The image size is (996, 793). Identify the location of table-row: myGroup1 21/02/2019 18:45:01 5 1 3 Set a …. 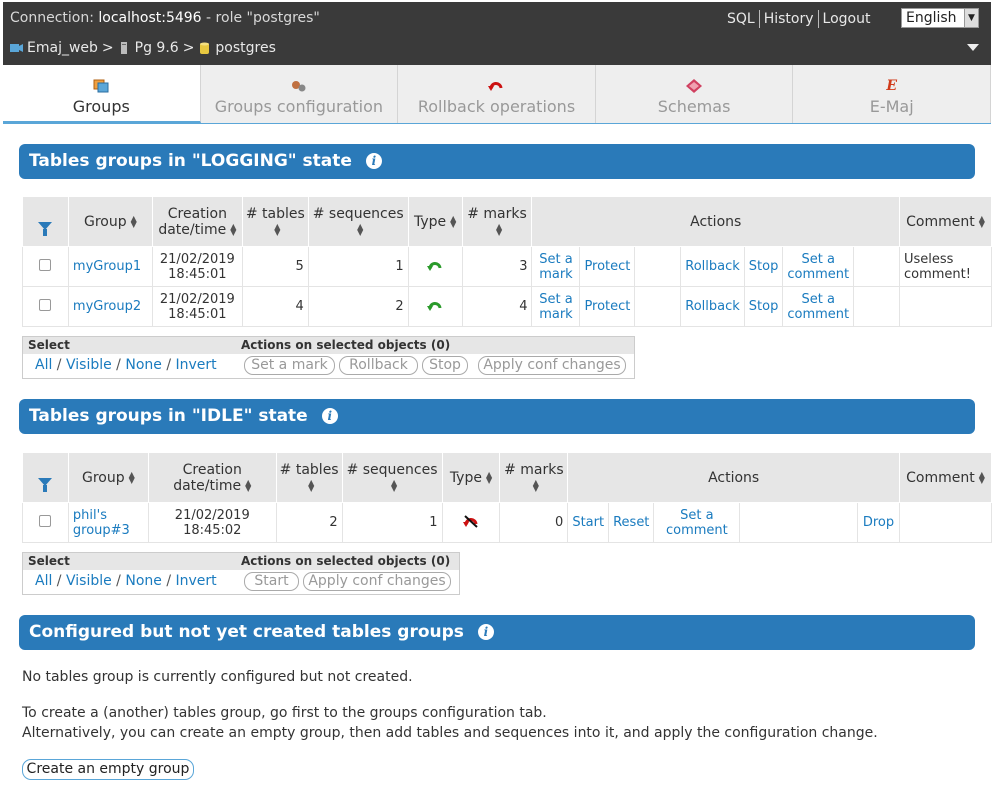
(507, 266).